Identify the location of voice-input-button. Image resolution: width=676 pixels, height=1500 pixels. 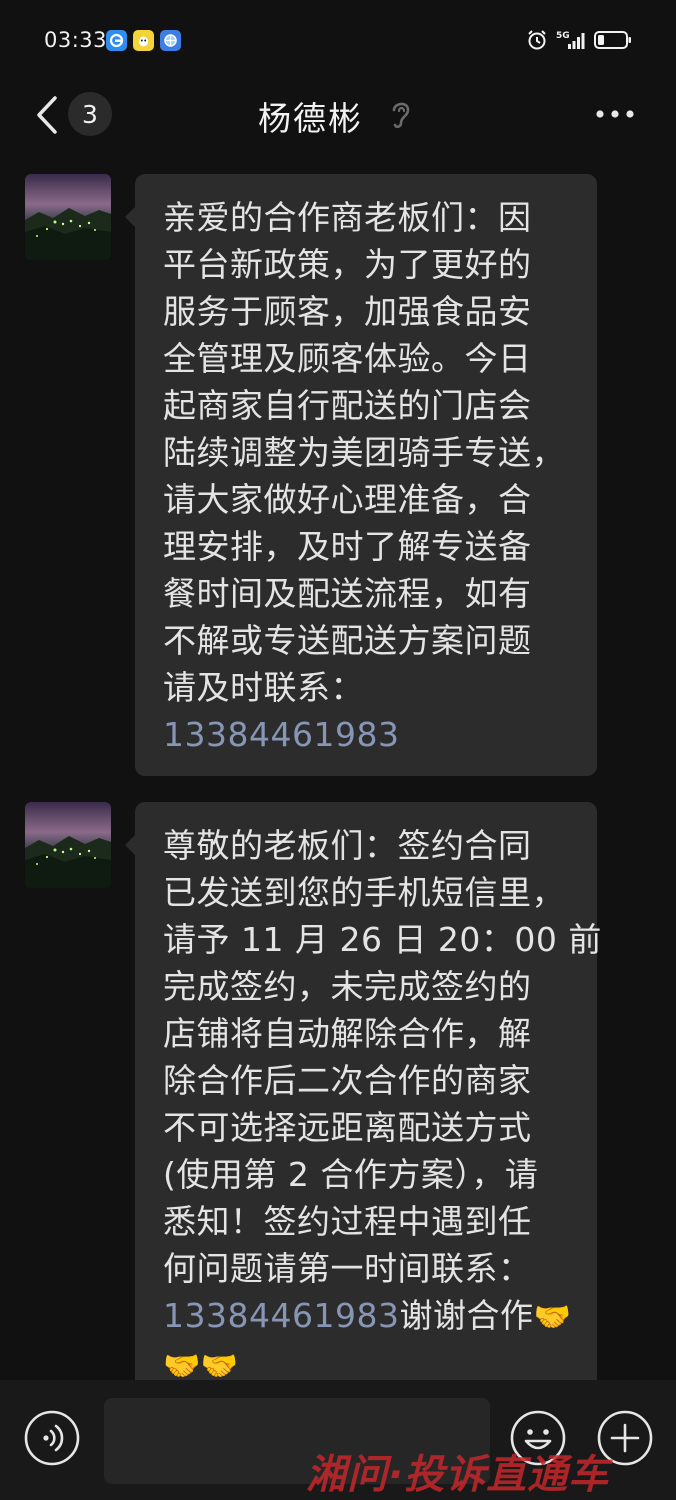
(52, 1438).